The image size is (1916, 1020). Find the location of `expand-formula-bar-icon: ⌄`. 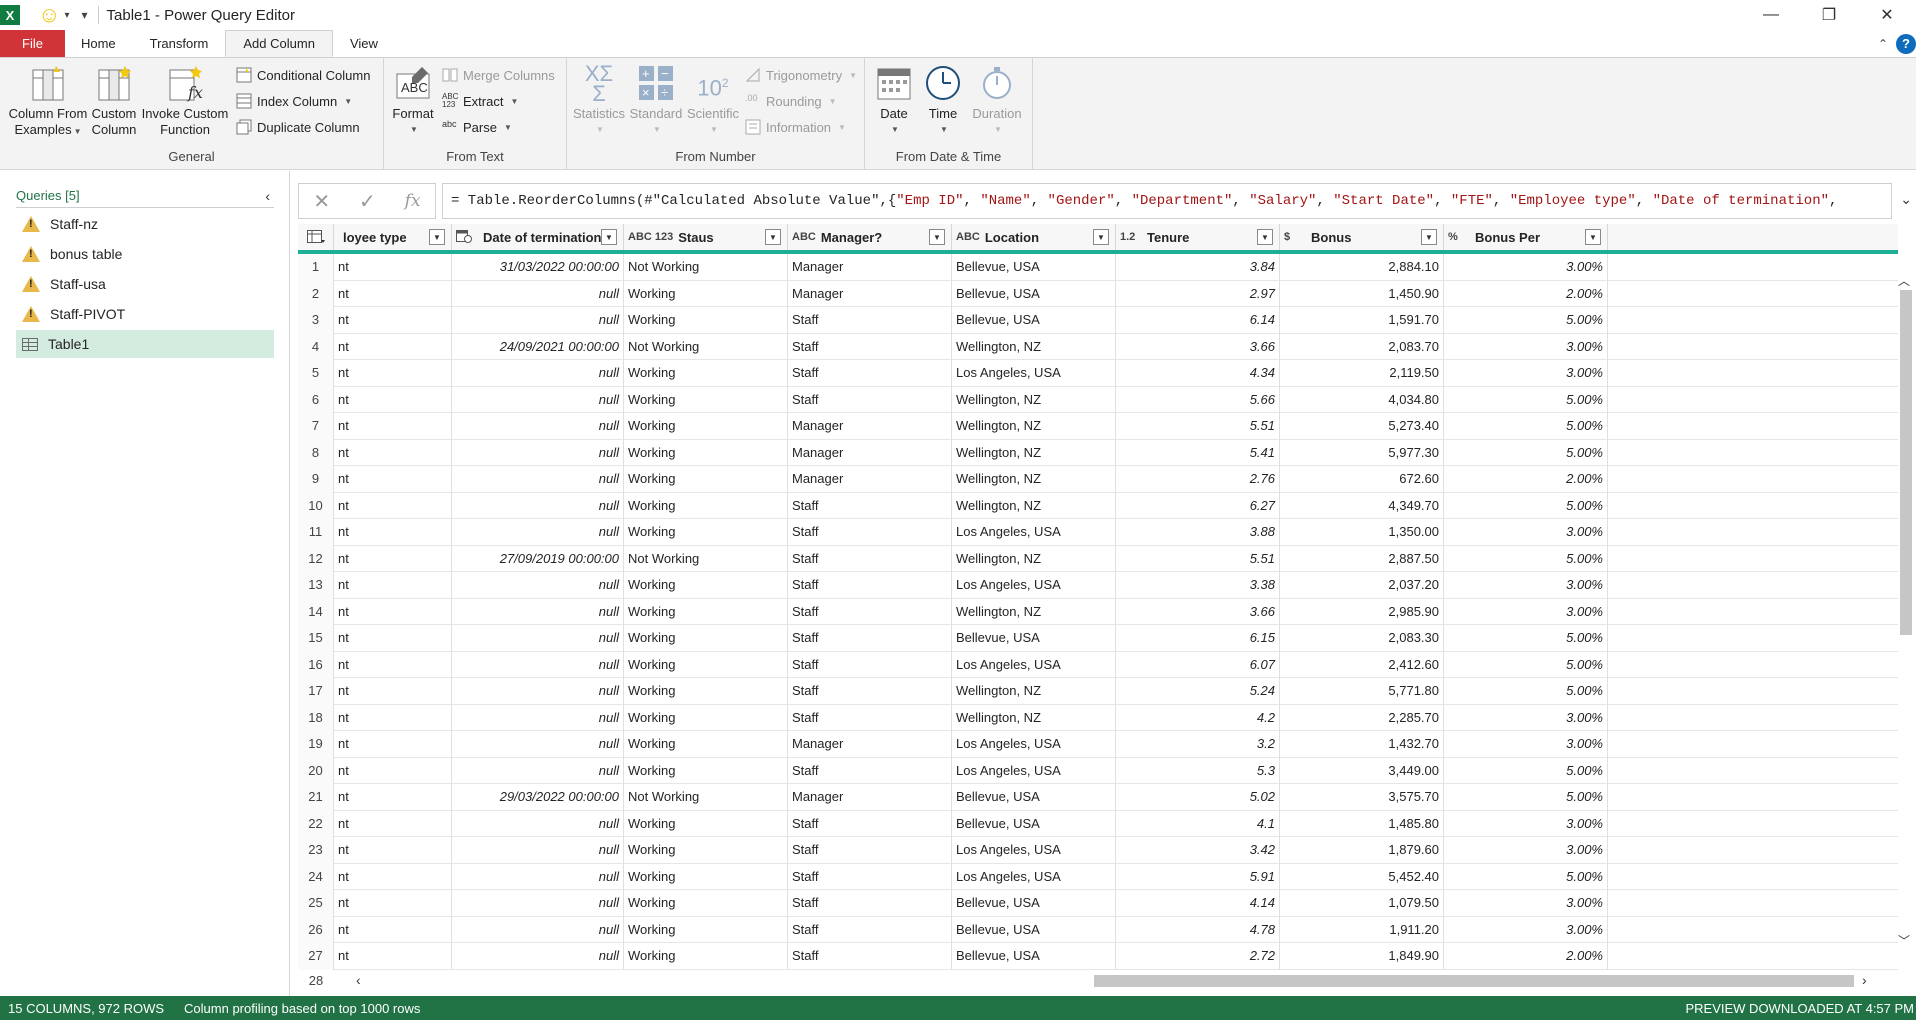

expand-formula-bar-icon: ⌄ is located at coordinates (1906, 199).